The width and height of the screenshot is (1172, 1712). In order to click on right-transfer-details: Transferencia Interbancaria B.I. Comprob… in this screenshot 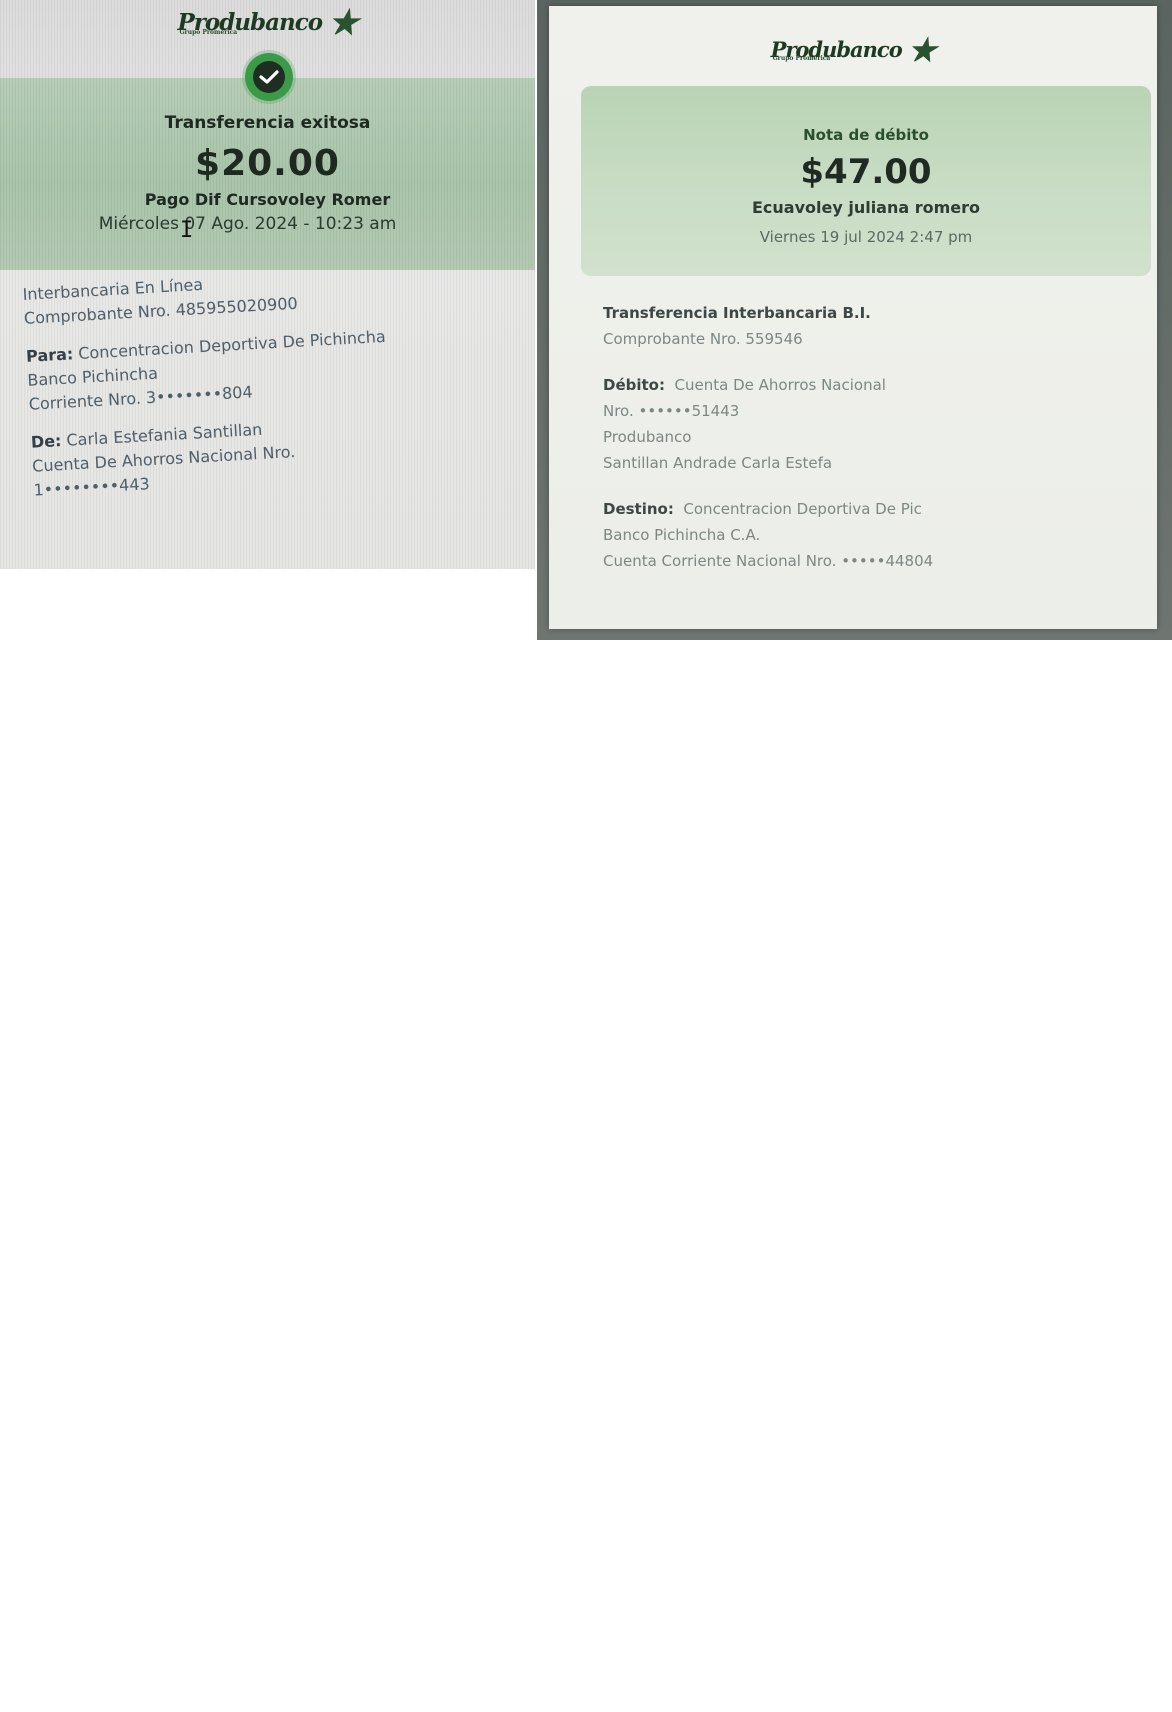, I will do `click(873, 447)`.